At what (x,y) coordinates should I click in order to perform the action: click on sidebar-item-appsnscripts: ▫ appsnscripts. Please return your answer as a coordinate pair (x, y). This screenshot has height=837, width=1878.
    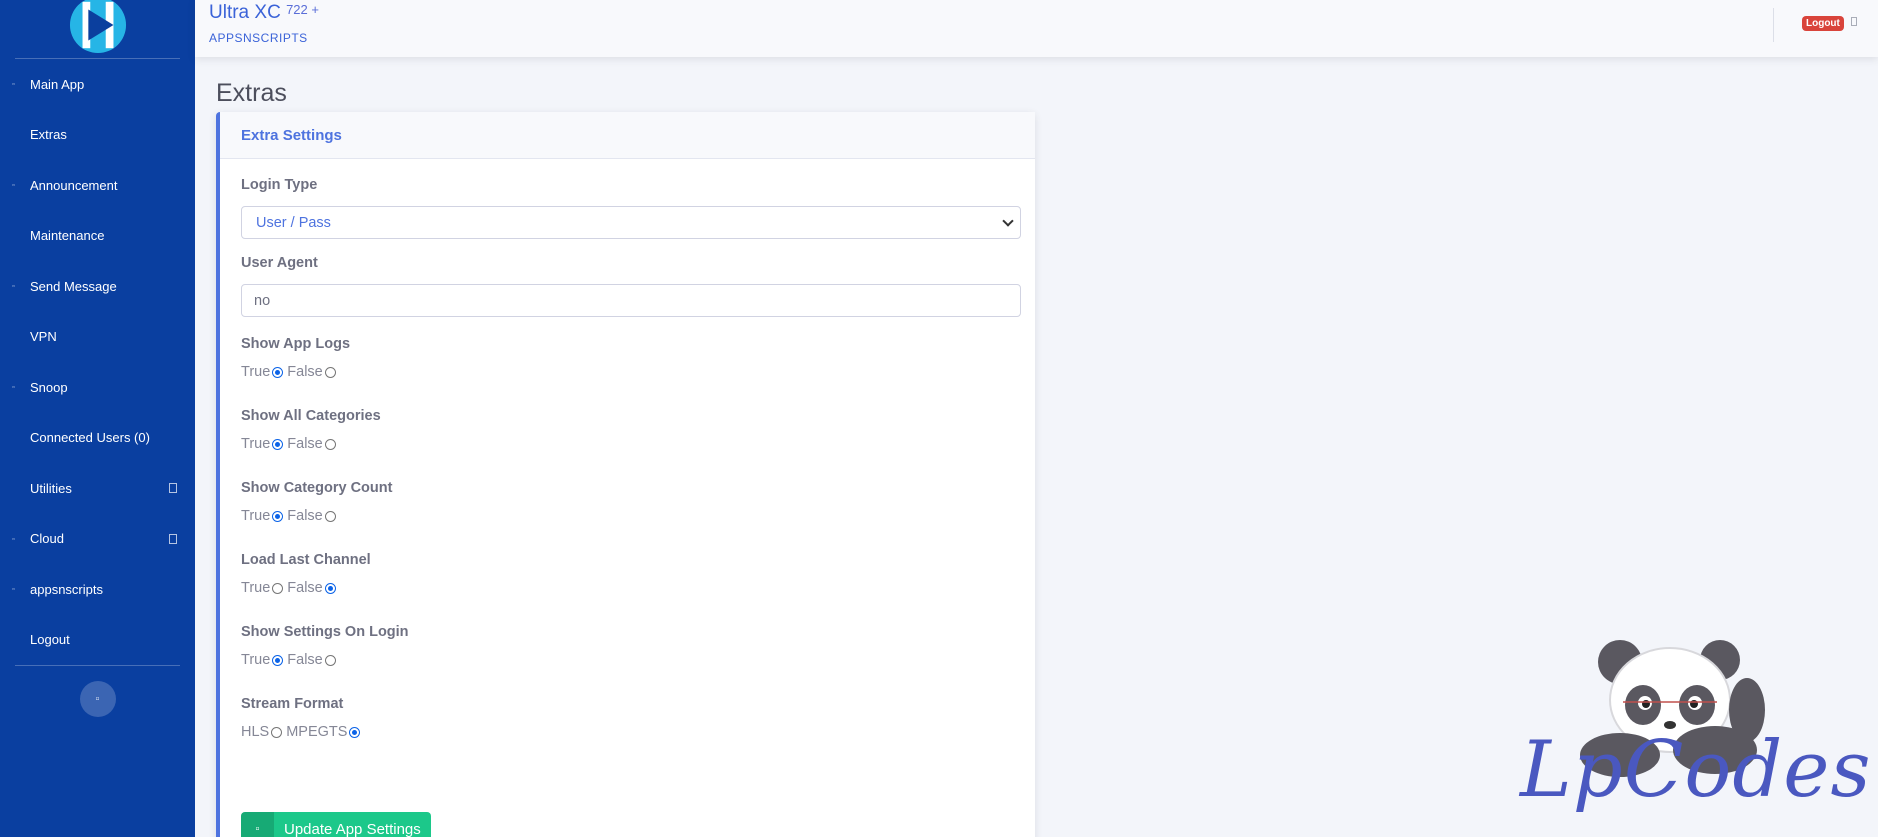
    Looking at the image, I should click on (97, 589).